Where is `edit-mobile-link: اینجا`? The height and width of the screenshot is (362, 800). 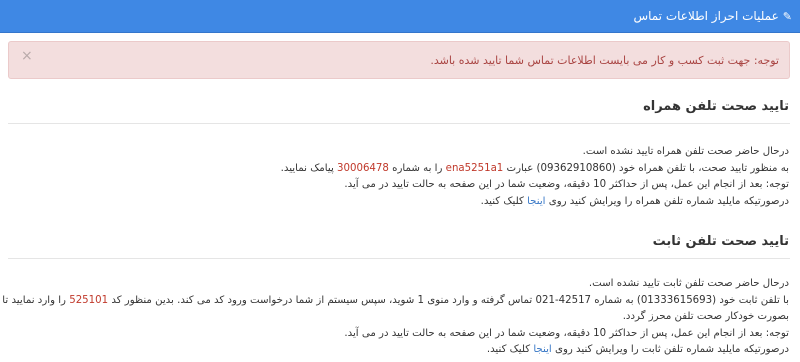
edit-mobile-link: اینجا is located at coordinates (536, 201).